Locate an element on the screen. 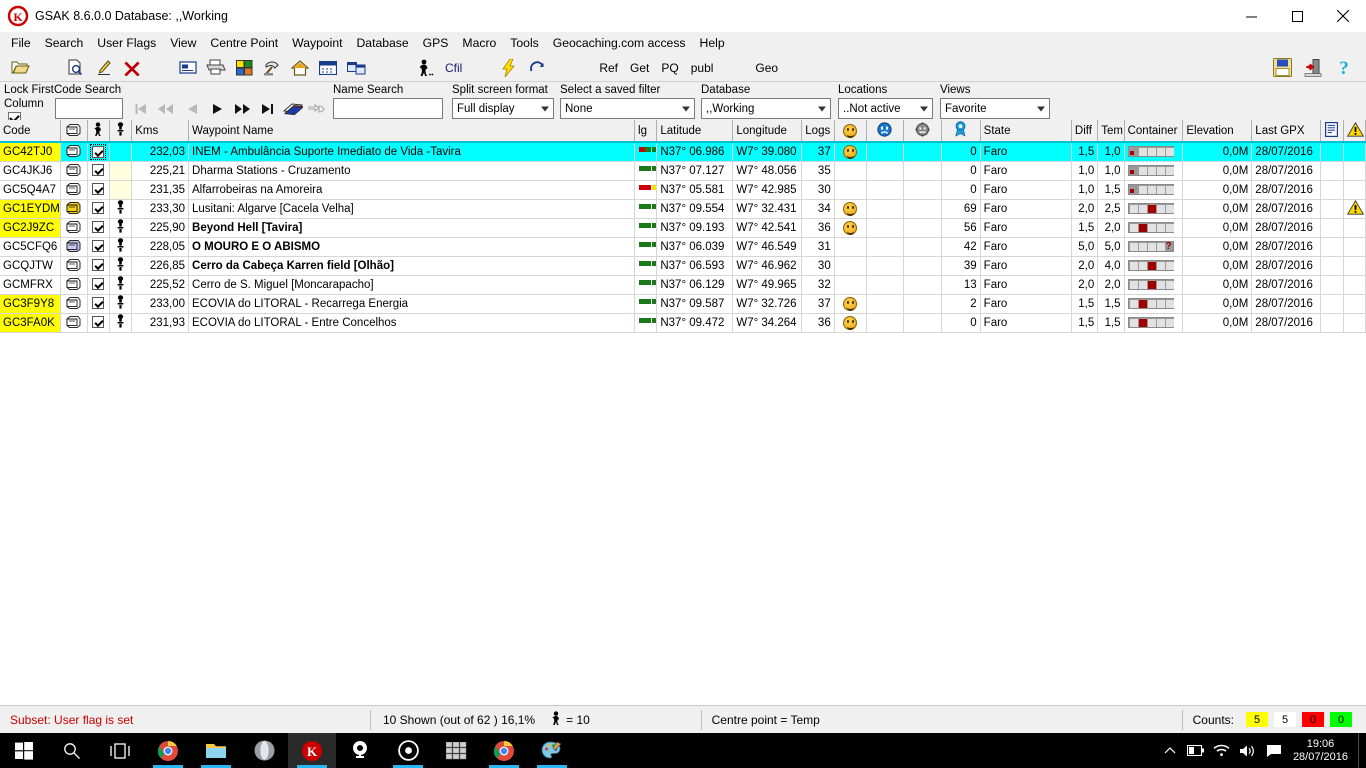 This screenshot has width=1366, height=768. publ-button: publ is located at coordinates (702, 68).